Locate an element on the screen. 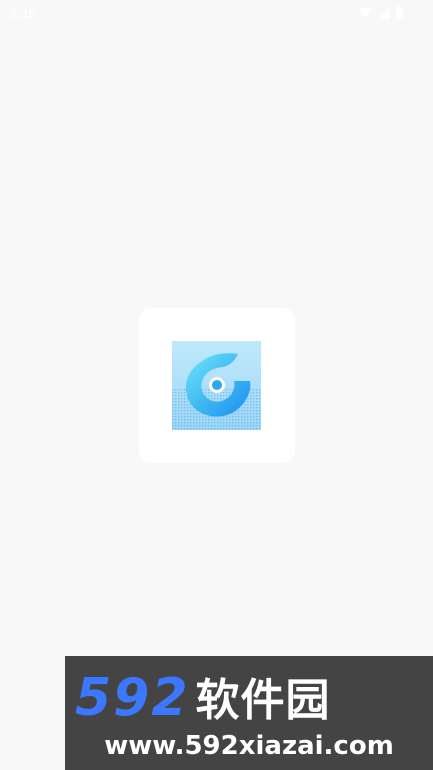  watermark-brand: 592 软件园 is located at coordinates (250, 699).